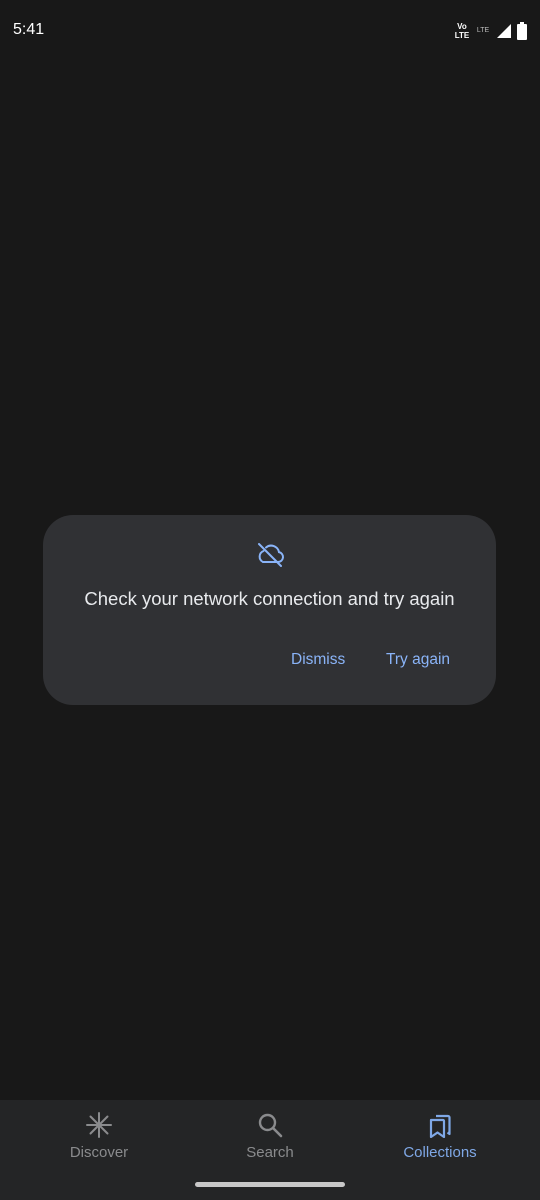 This screenshot has width=540, height=1200. I want to click on dismiss-button: Dismiss, so click(318, 660).